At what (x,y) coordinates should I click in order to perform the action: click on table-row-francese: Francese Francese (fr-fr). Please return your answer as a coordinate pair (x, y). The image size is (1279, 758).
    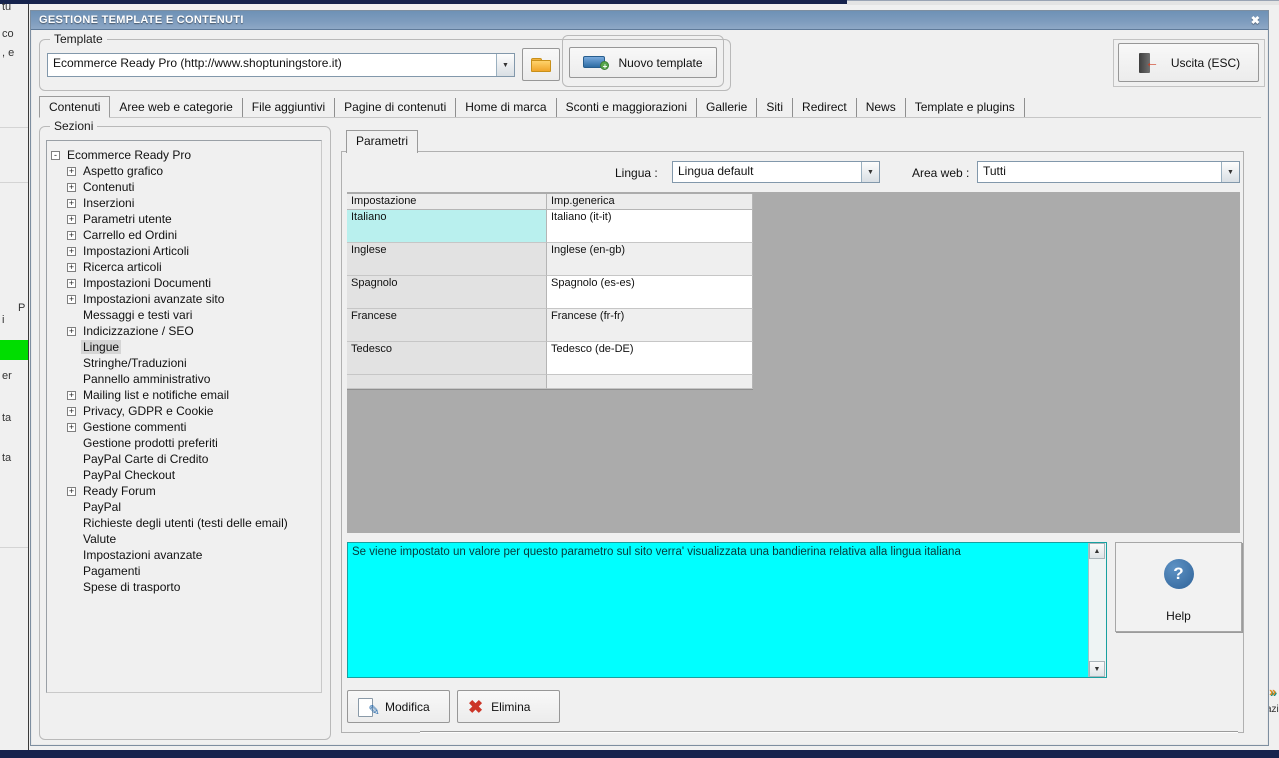
    Looking at the image, I should click on (550, 325).